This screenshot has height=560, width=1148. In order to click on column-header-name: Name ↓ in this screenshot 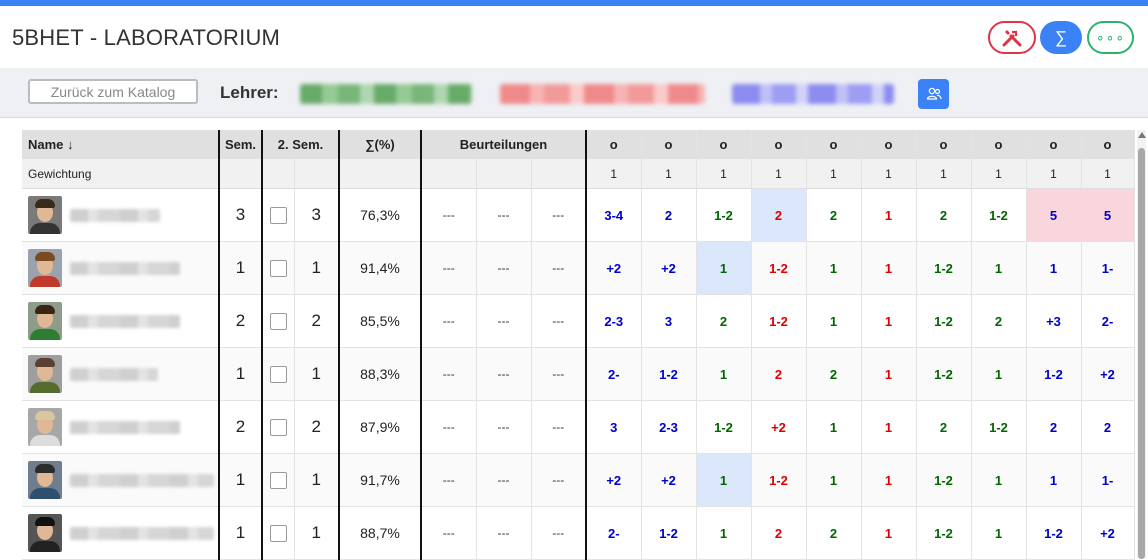, I will do `click(121, 144)`.